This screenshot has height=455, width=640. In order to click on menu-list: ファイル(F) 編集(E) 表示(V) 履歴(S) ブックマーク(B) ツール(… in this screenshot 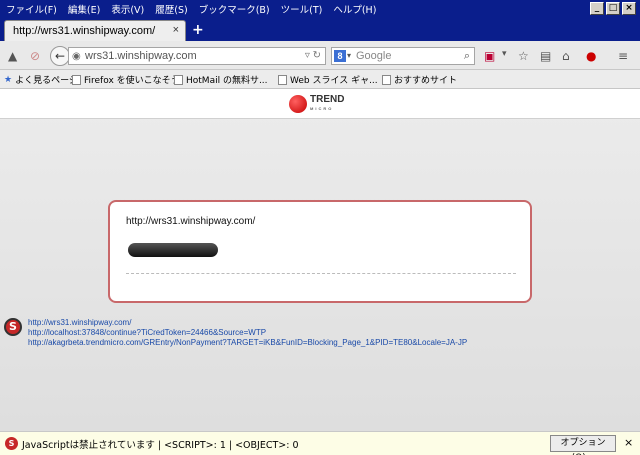, I will do `click(193, 9)`.